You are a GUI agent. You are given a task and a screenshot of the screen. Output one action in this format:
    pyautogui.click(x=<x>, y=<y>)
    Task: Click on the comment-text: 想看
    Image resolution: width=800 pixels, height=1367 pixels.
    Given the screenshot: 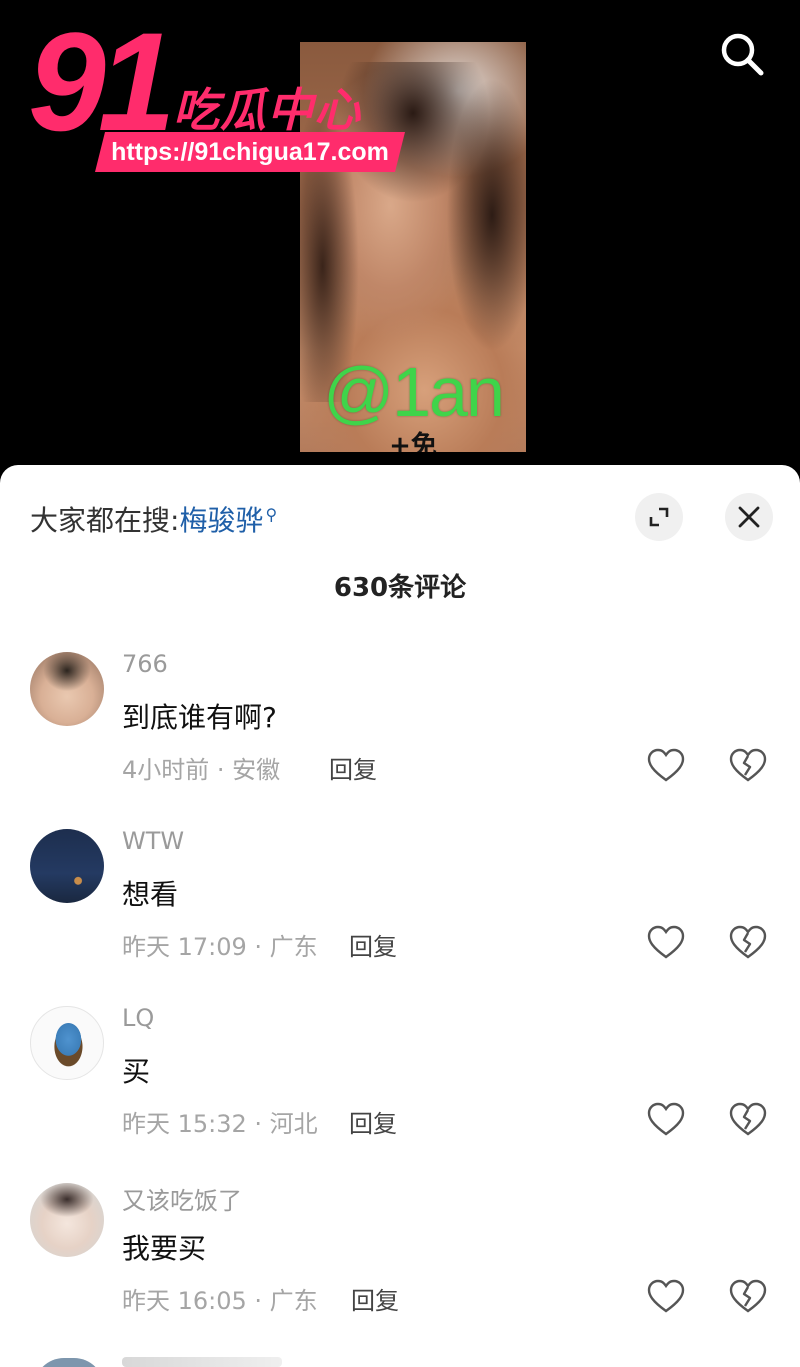 What is the action you would take?
    pyautogui.click(x=150, y=894)
    